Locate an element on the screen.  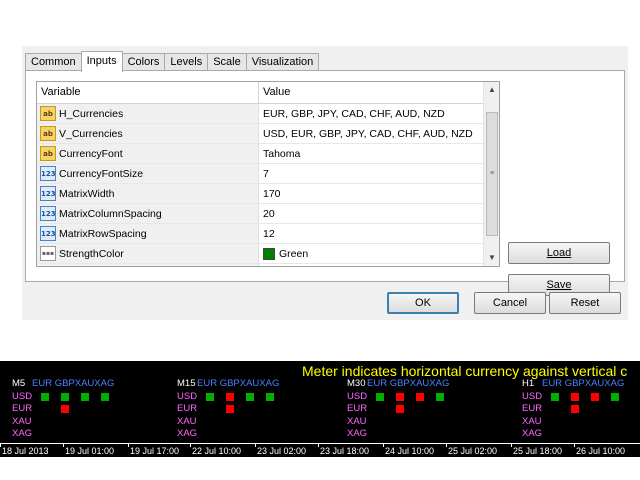
variable-cell: ab V_Currencies is located at coordinates (148, 133).